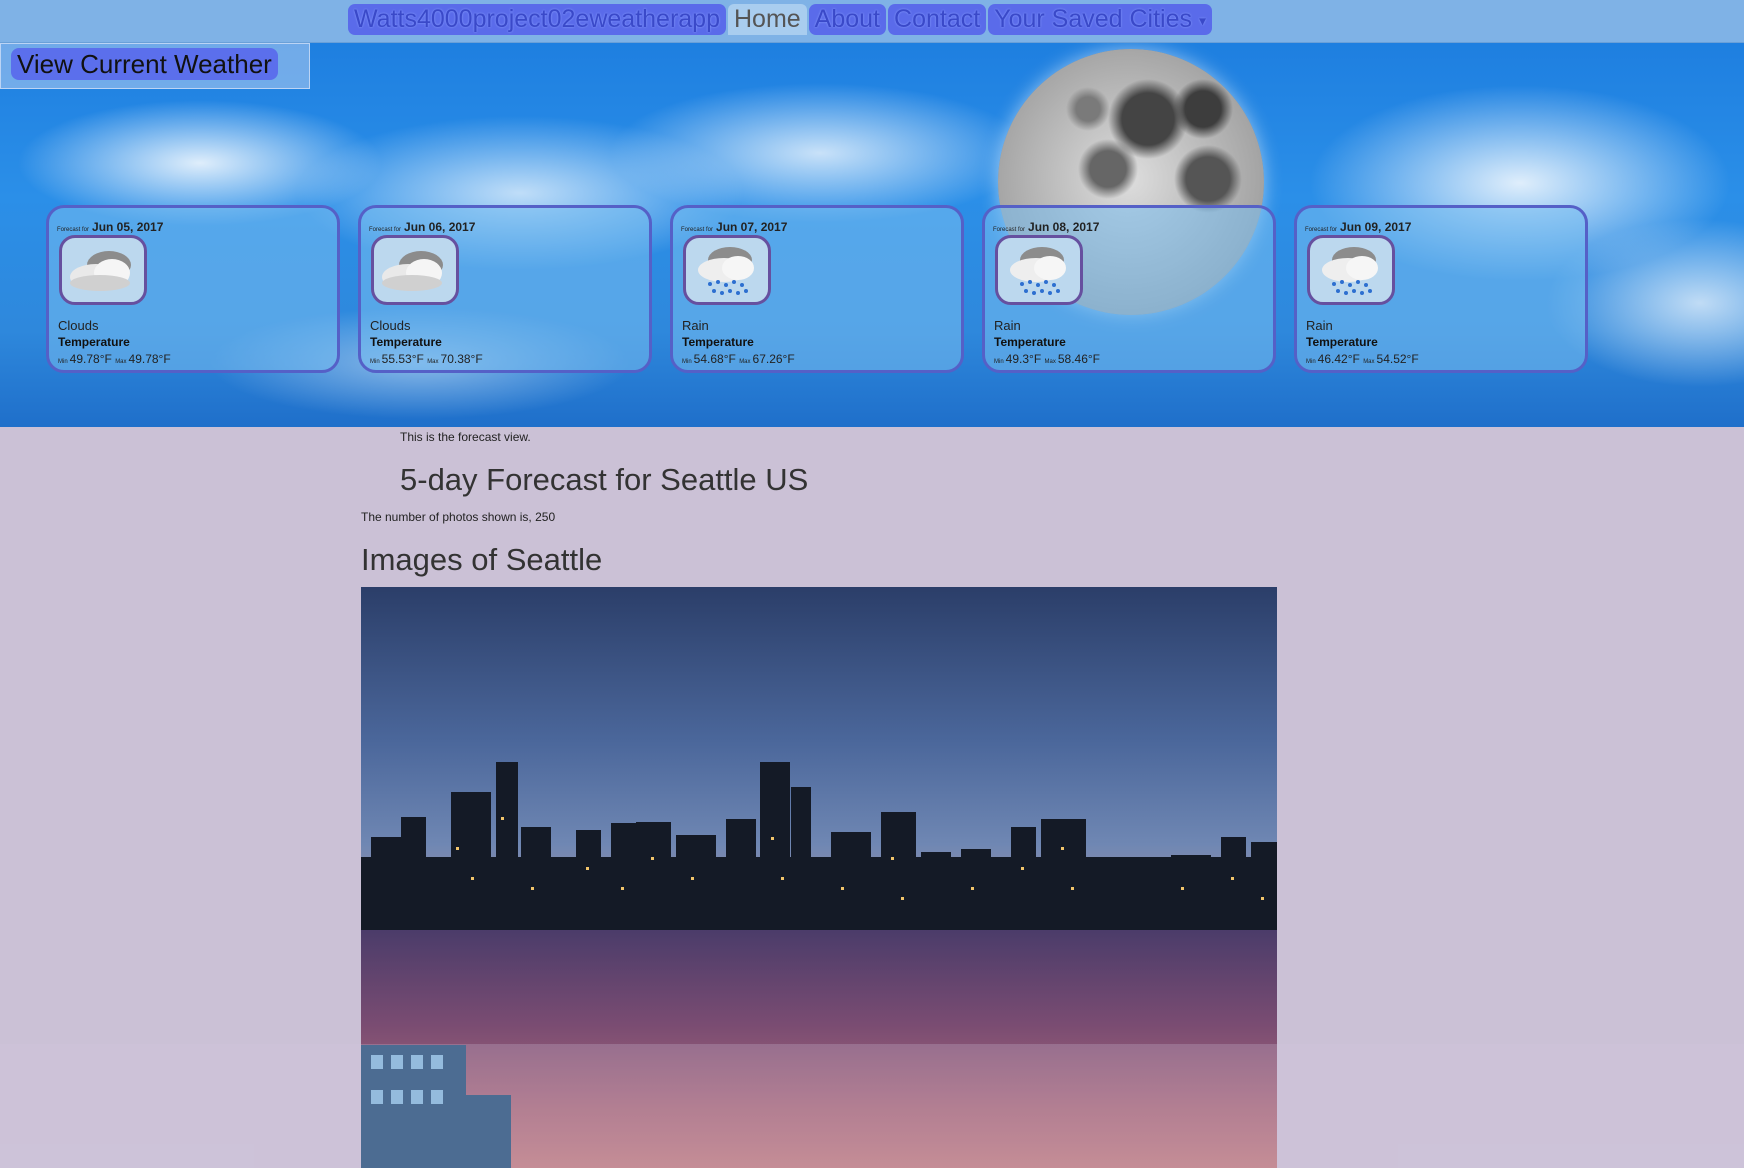 The height and width of the screenshot is (1168, 1744). I want to click on forecast-date-value: Jun 07, 2017, so click(752, 227).